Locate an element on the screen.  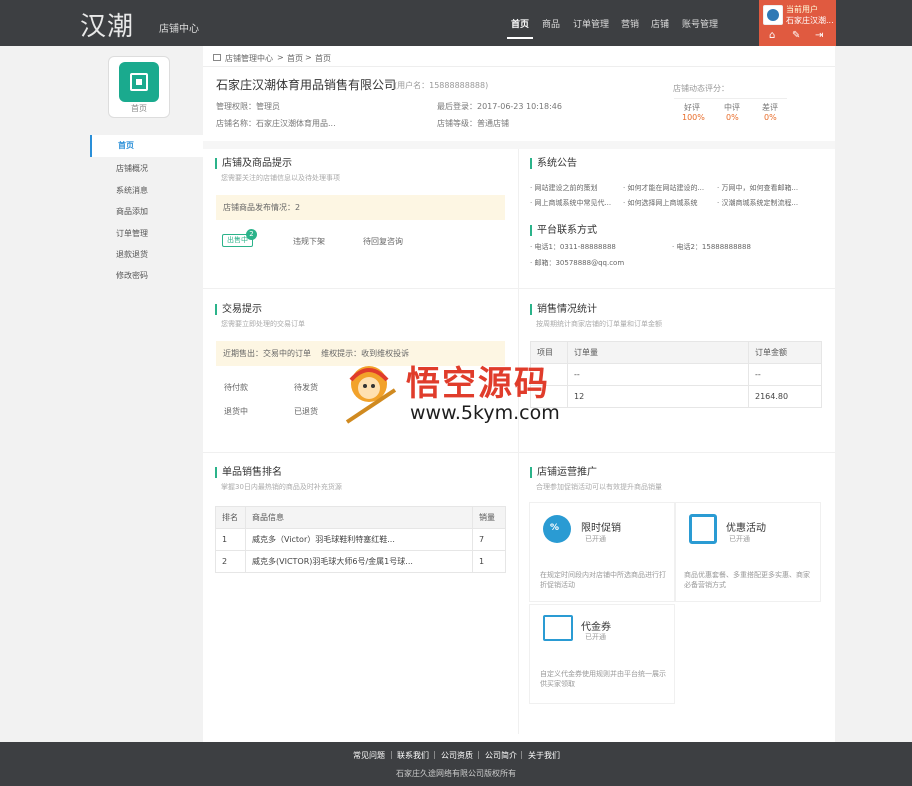
table-row: 1 威克多（Victor）羽毛球鞋利特塞红鞋... 7 is located at coordinates (360, 539).